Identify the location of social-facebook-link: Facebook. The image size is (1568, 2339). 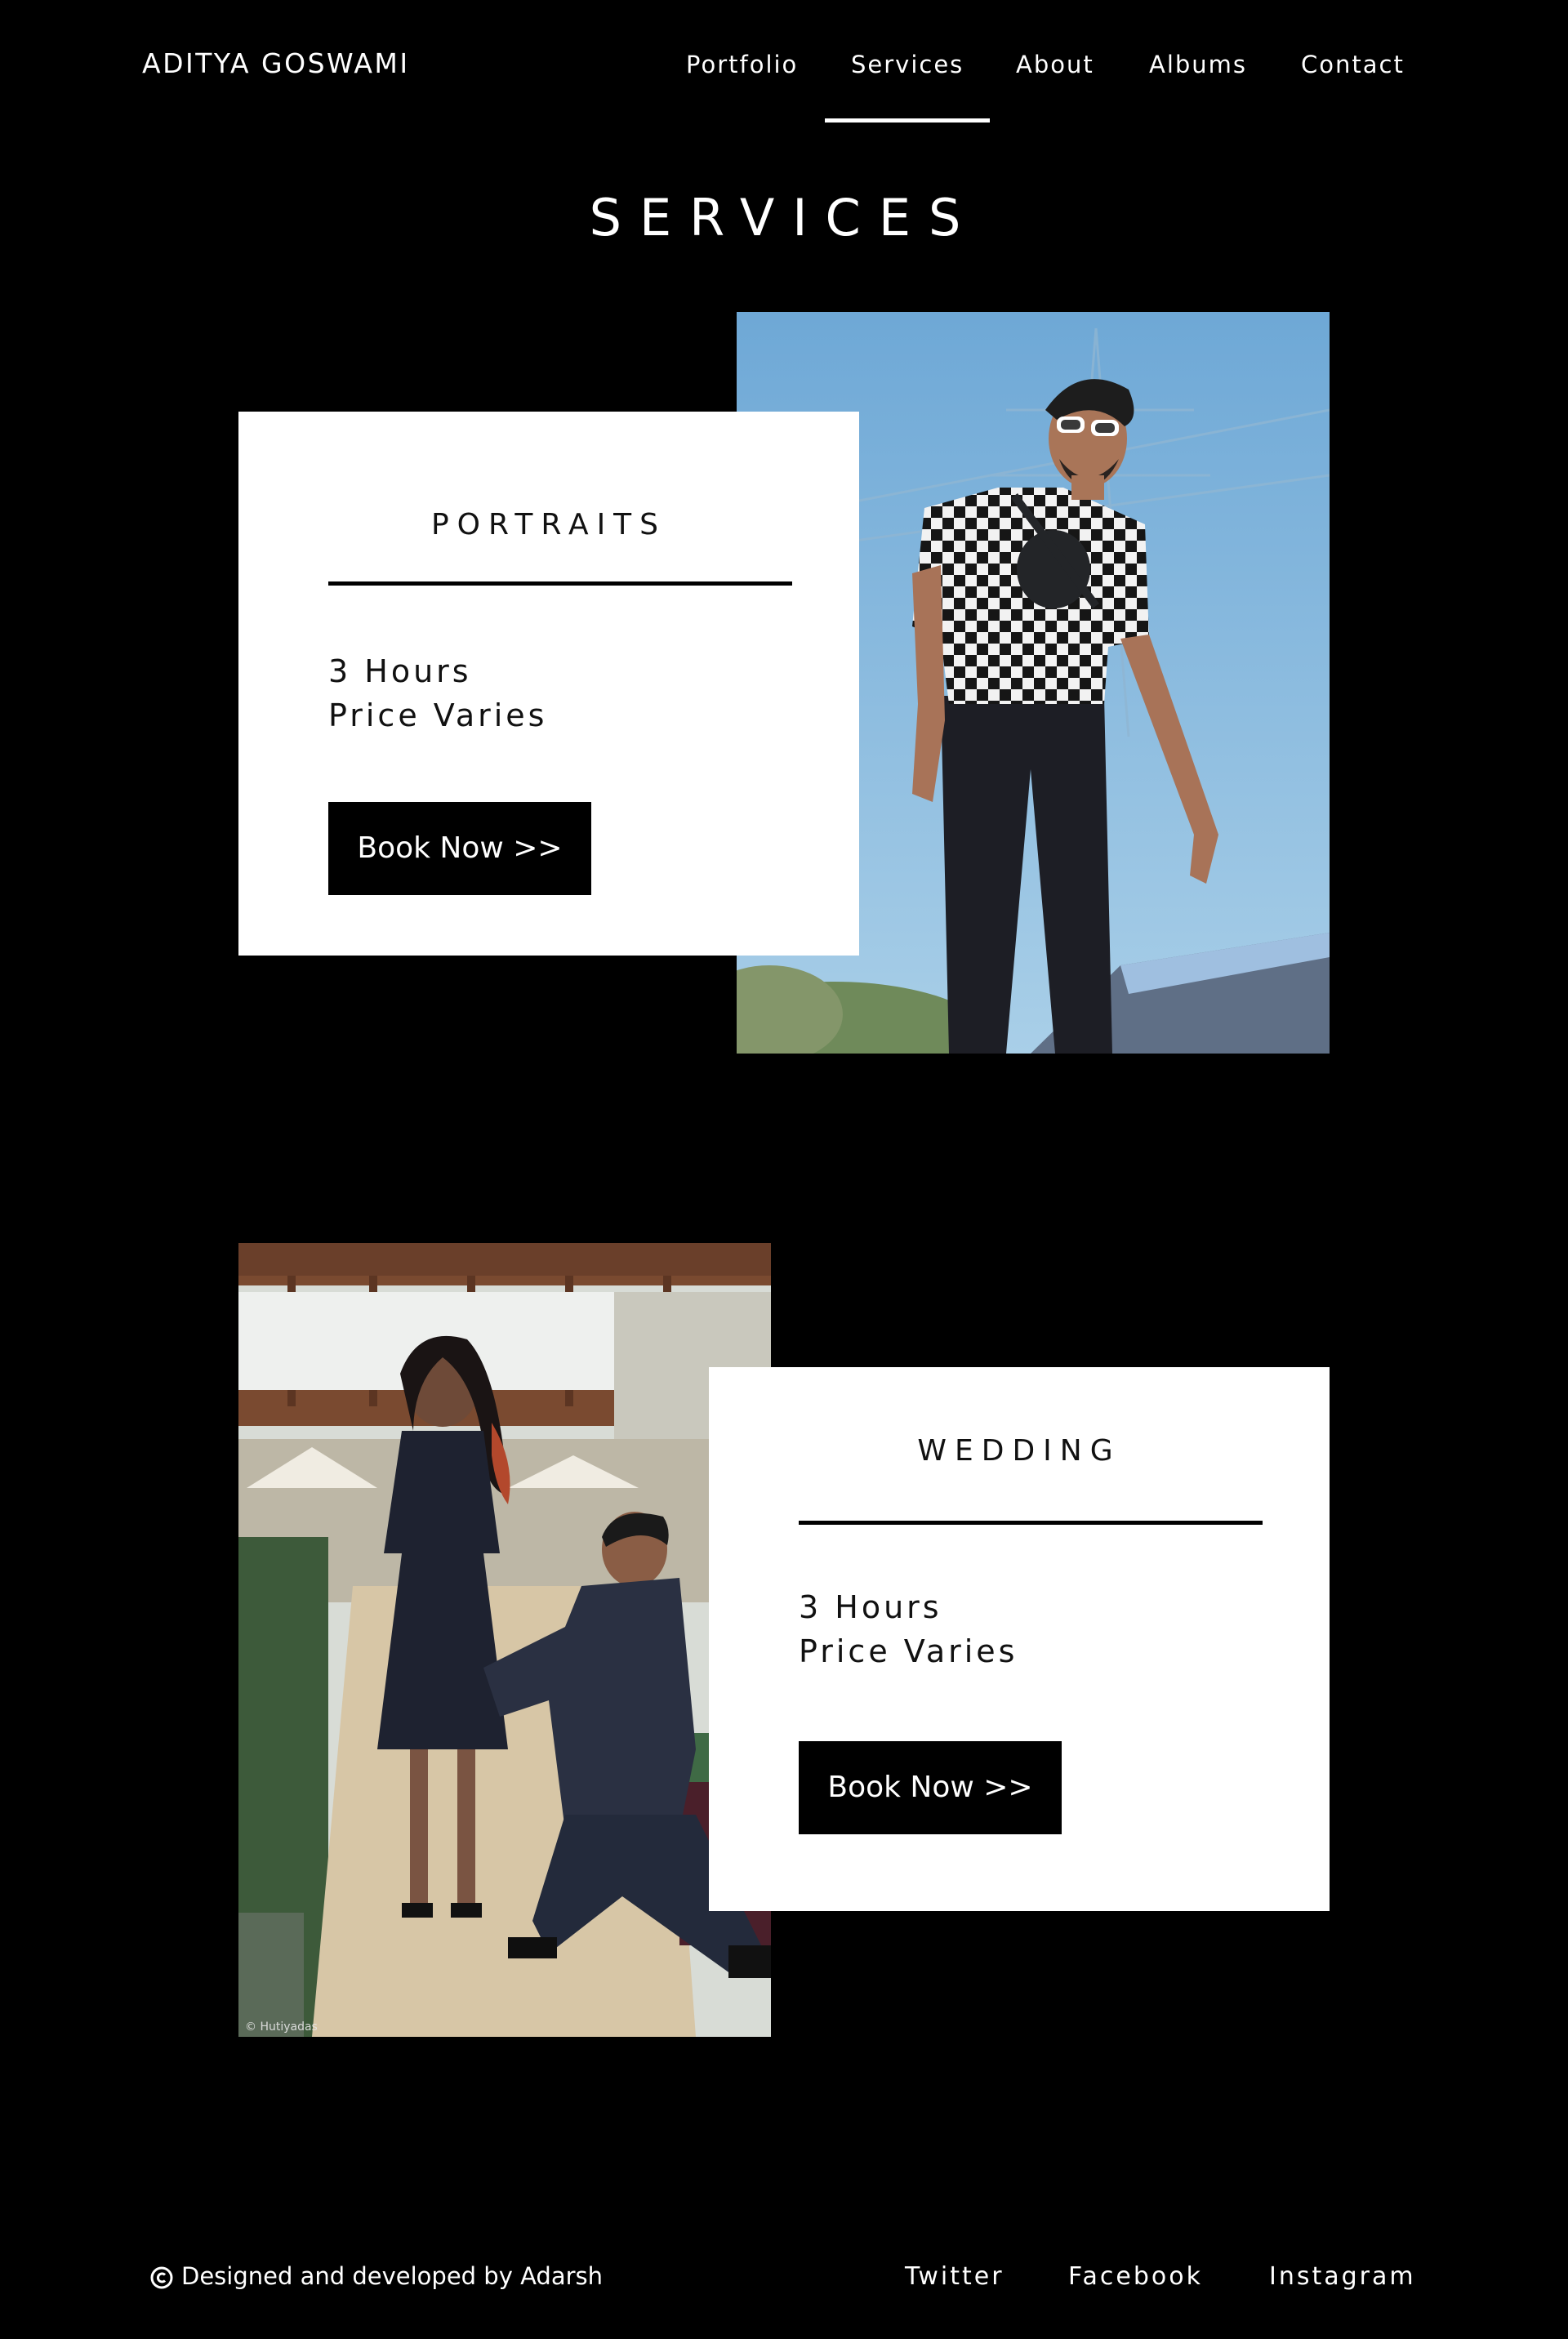
(1135, 2276).